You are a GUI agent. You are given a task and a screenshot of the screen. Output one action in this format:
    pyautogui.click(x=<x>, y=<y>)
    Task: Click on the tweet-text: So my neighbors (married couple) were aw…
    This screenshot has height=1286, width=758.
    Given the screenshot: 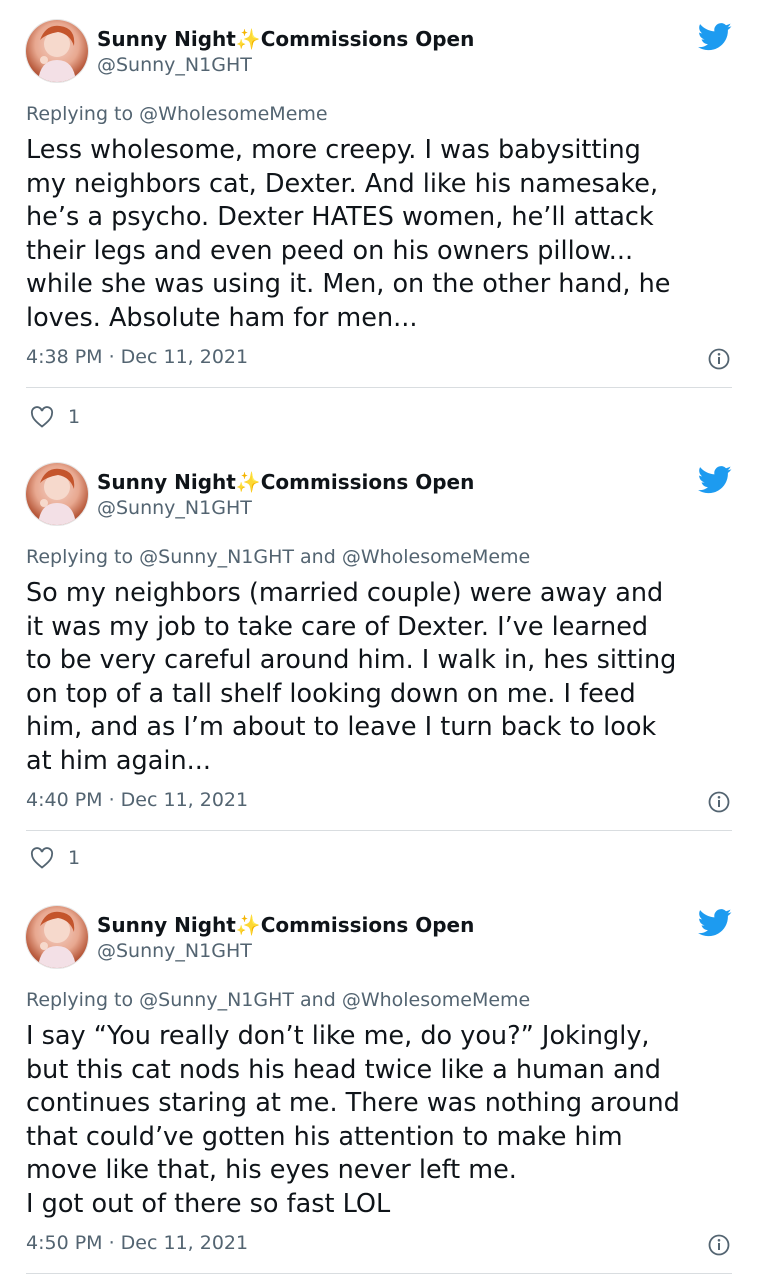 What is the action you would take?
    pyautogui.click(x=351, y=677)
    